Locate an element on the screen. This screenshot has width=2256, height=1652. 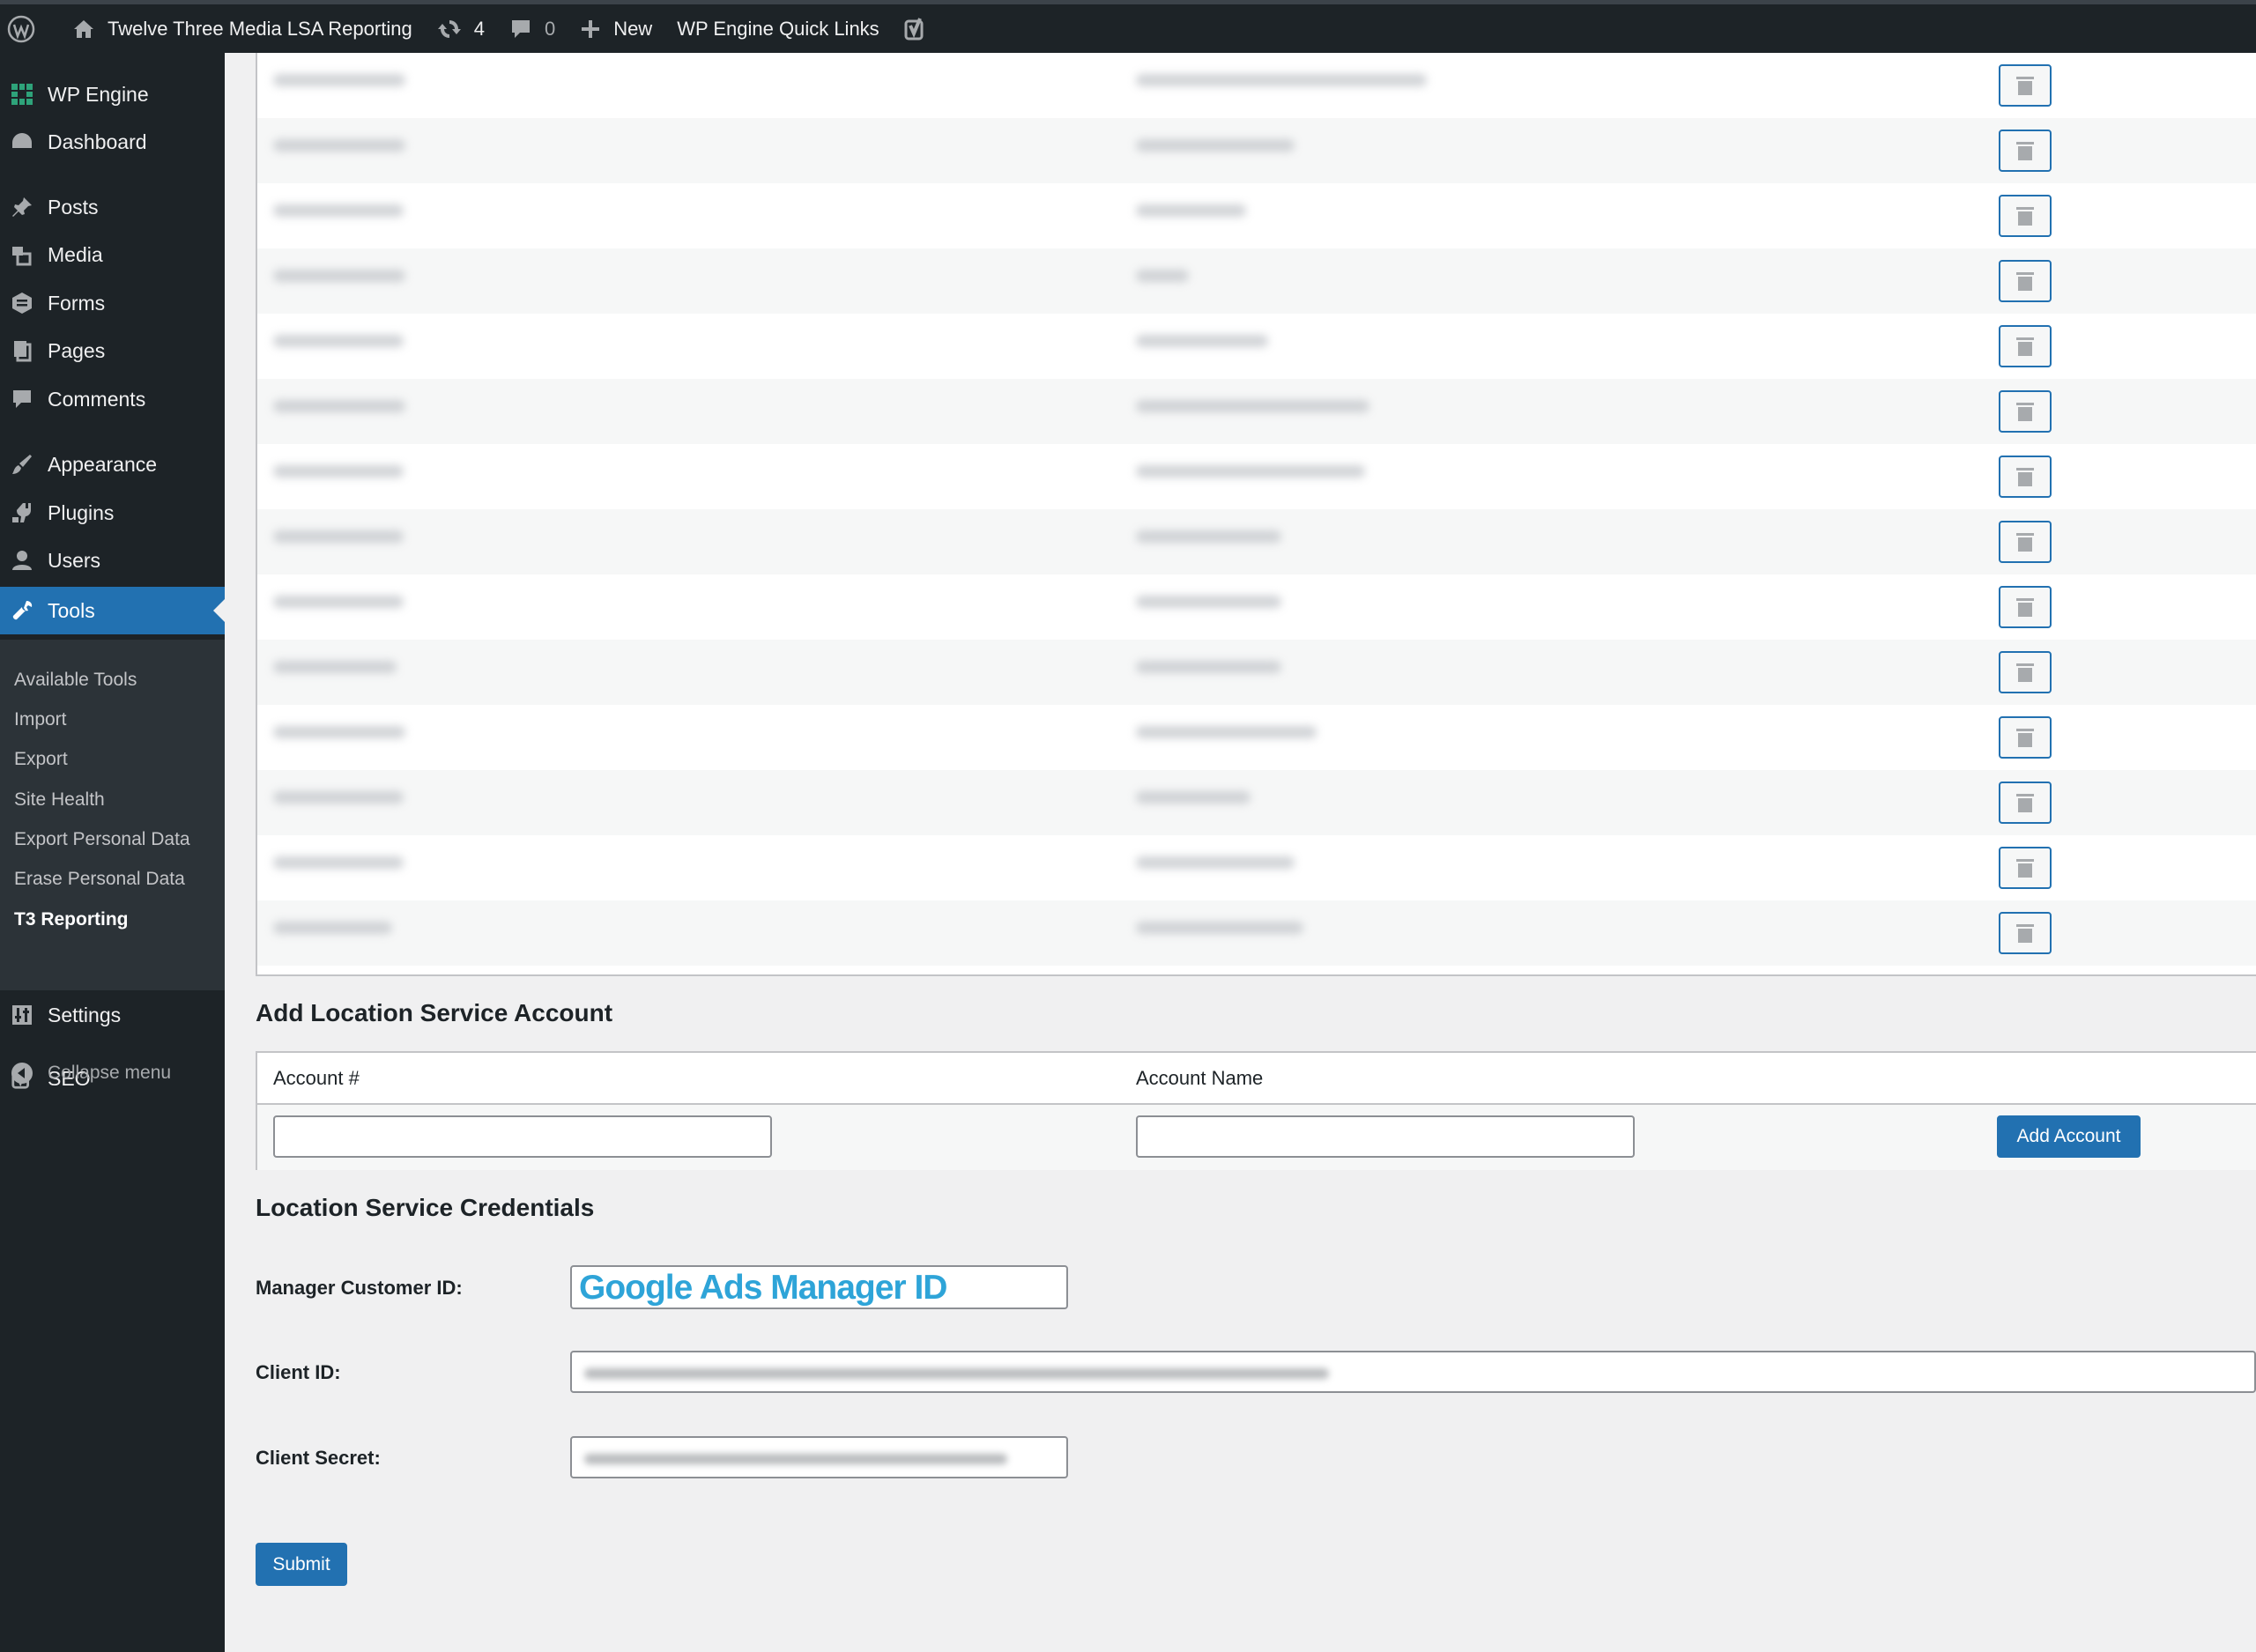
sidebar-item-label: Forms is located at coordinates (77, 303).